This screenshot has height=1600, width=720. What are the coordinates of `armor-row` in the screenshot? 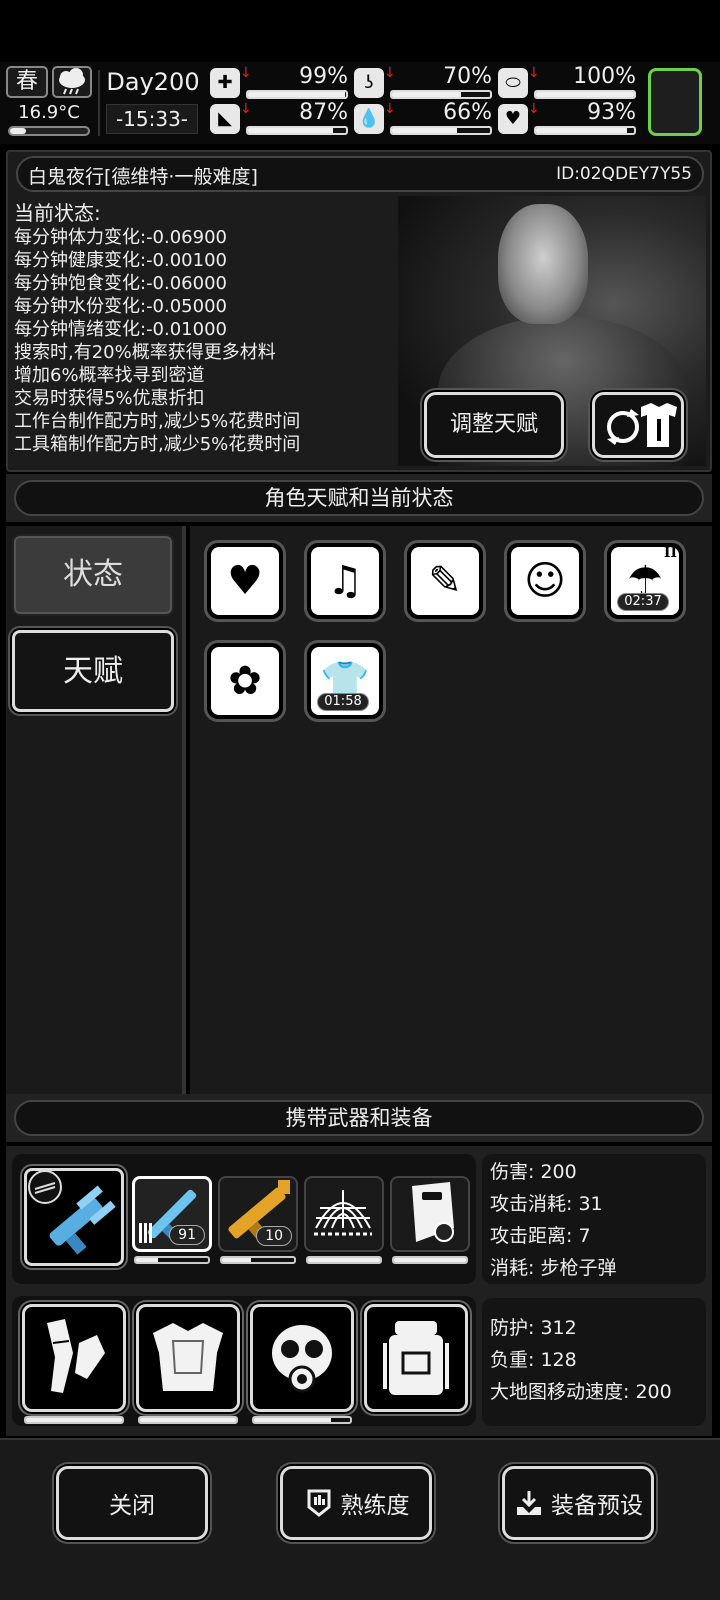 It's located at (244, 1361).